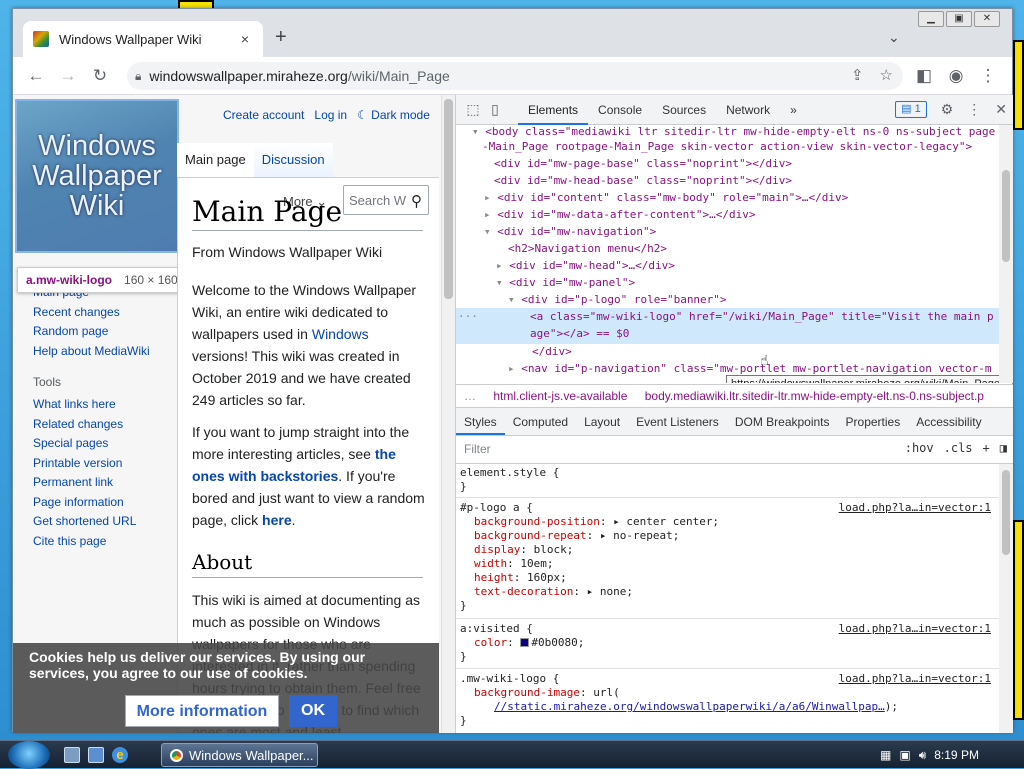  I want to click on sidebar-item-printable-version: Printable version, so click(91, 464).